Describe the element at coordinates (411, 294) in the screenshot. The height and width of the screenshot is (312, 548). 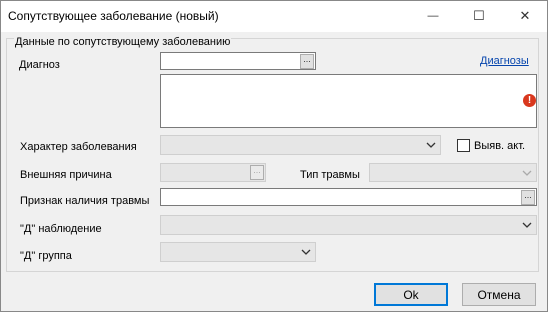
I see `ok-button: Ok` at that location.